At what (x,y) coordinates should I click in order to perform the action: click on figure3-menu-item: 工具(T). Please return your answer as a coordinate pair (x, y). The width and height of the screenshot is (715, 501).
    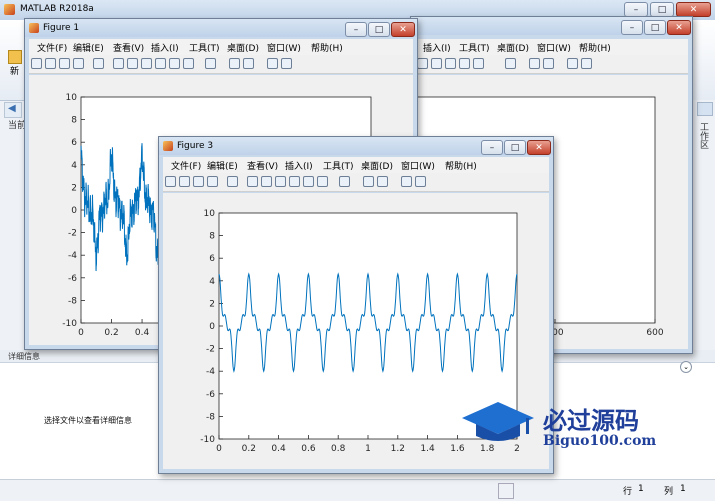
    Looking at the image, I should click on (338, 165).